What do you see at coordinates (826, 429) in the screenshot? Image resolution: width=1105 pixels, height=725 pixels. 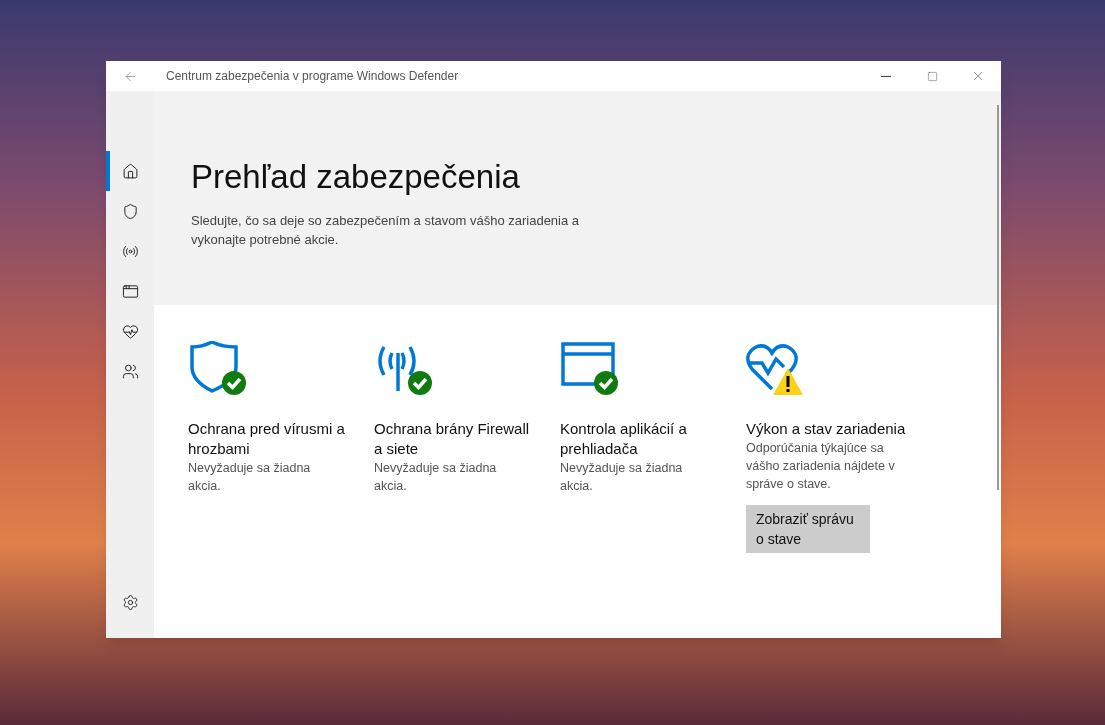 I see `card-title: Výkon a stav zariadenia` at bounding box center [826, 429].